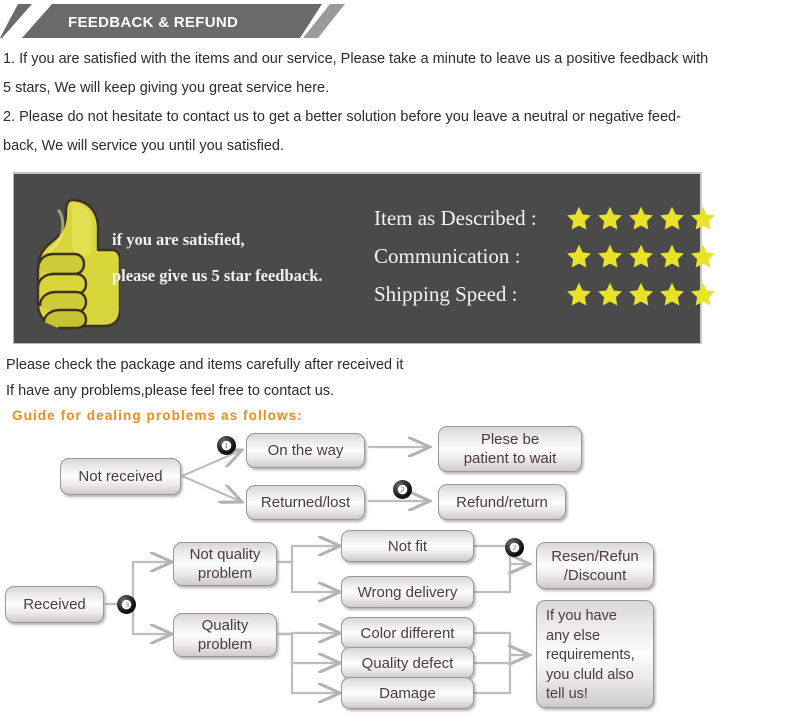  Describe the element at coordinates (446, 293) in the screenshot. I see `rating-label: Shipping Speed :` at that location.